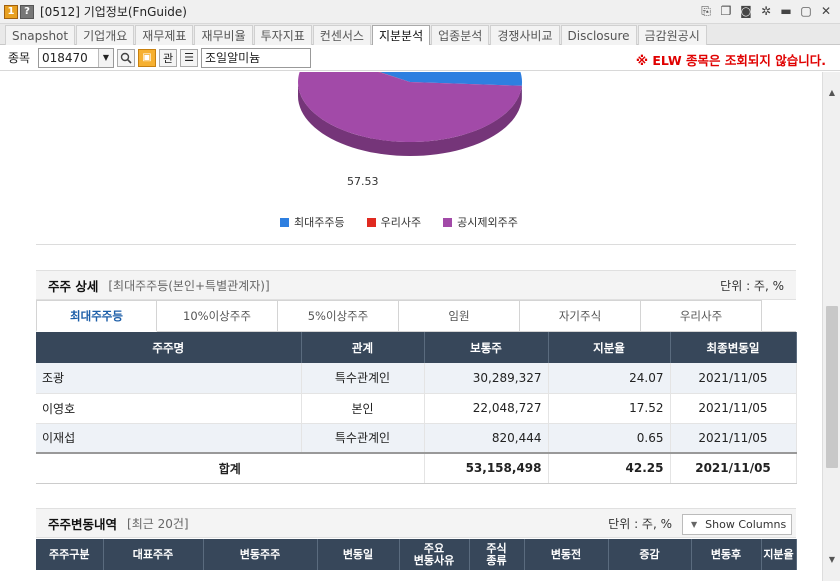 The width and height of the screenshot is (840, 581). What do you see at coordinates (401, 35) in the screenshot?
I see `tab-6: 지분분석` at bounding box center [401, 35].